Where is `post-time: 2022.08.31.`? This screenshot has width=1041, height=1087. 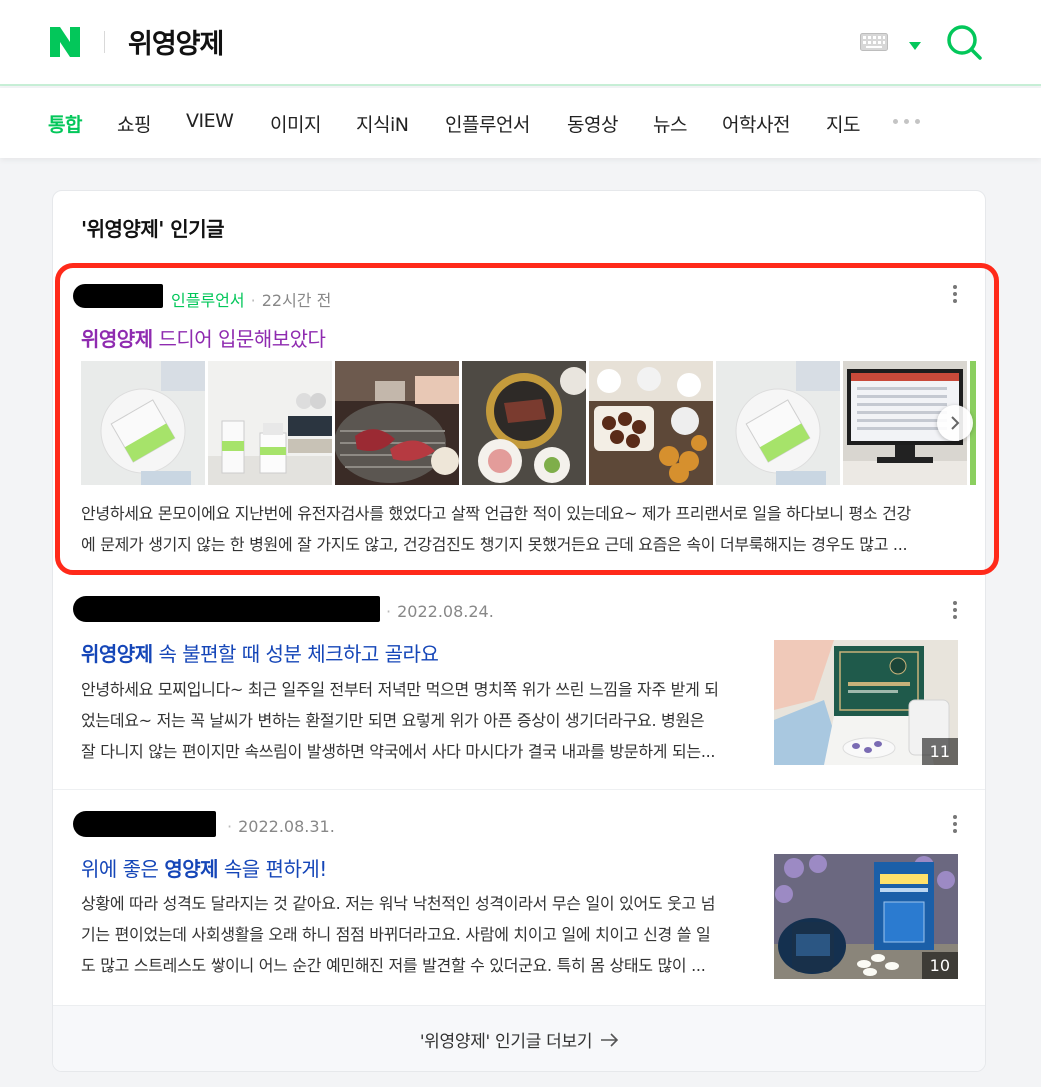 post-time: 2022.08.31. is located at coordinates (286, 826).